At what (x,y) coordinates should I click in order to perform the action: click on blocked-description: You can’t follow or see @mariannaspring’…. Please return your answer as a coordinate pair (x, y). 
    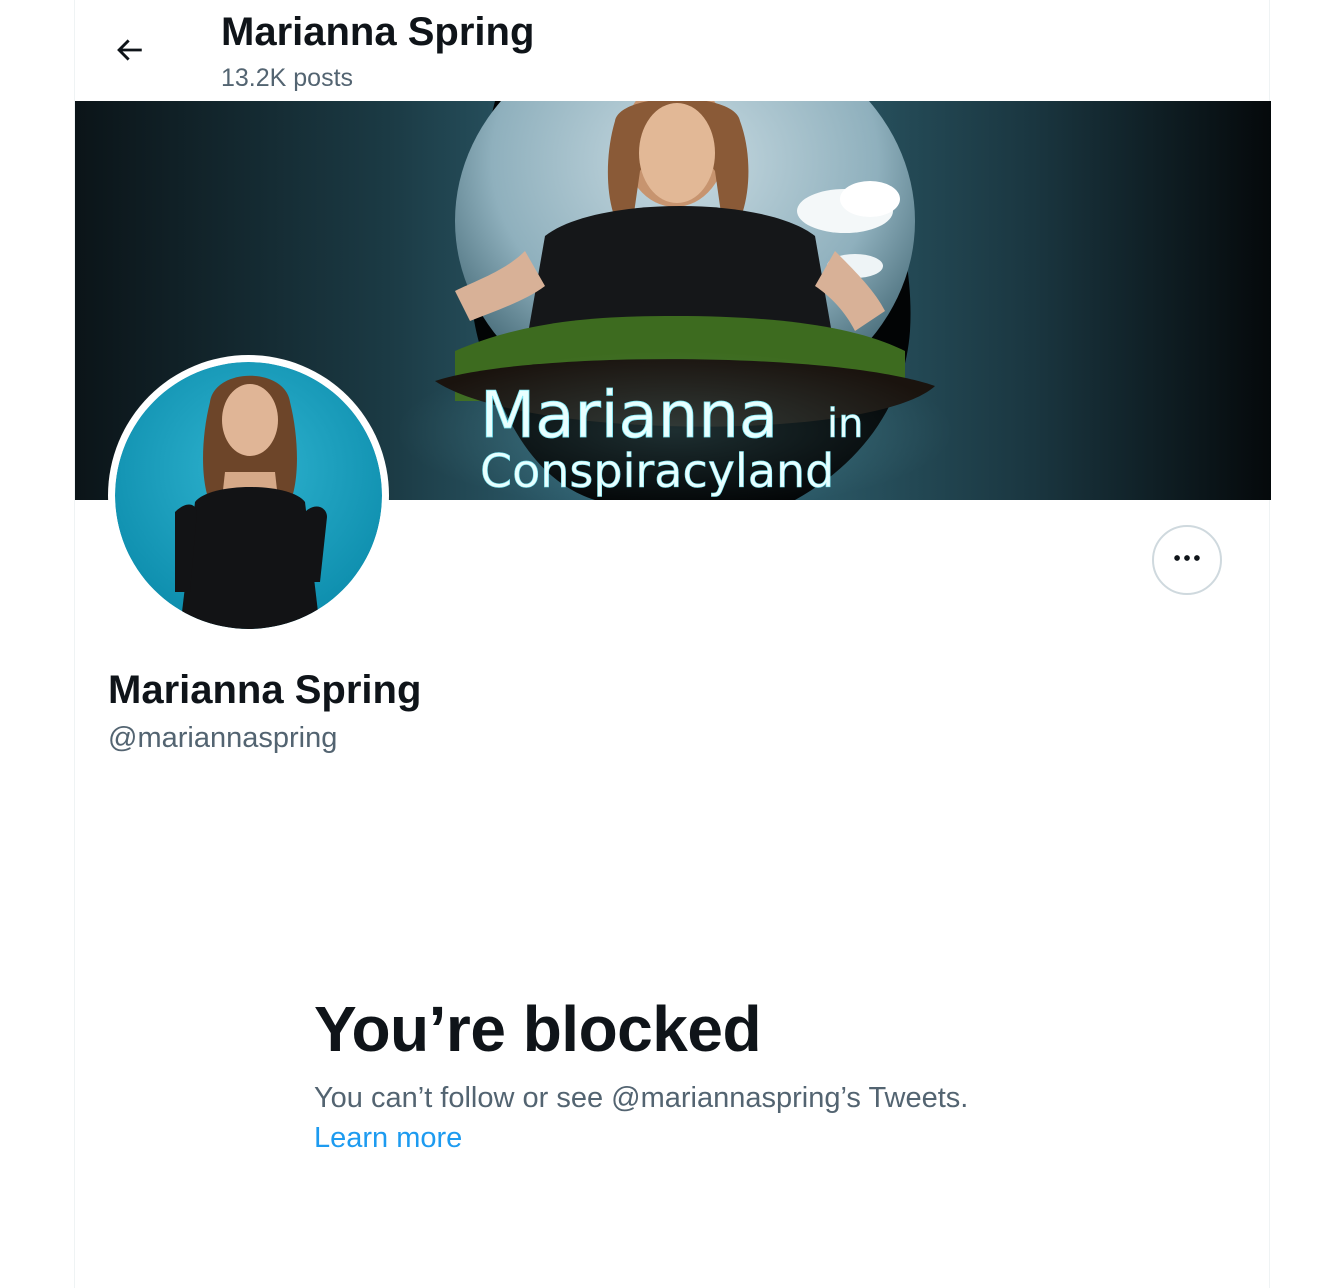
    Looking at the image, I should click on (641, 1098).